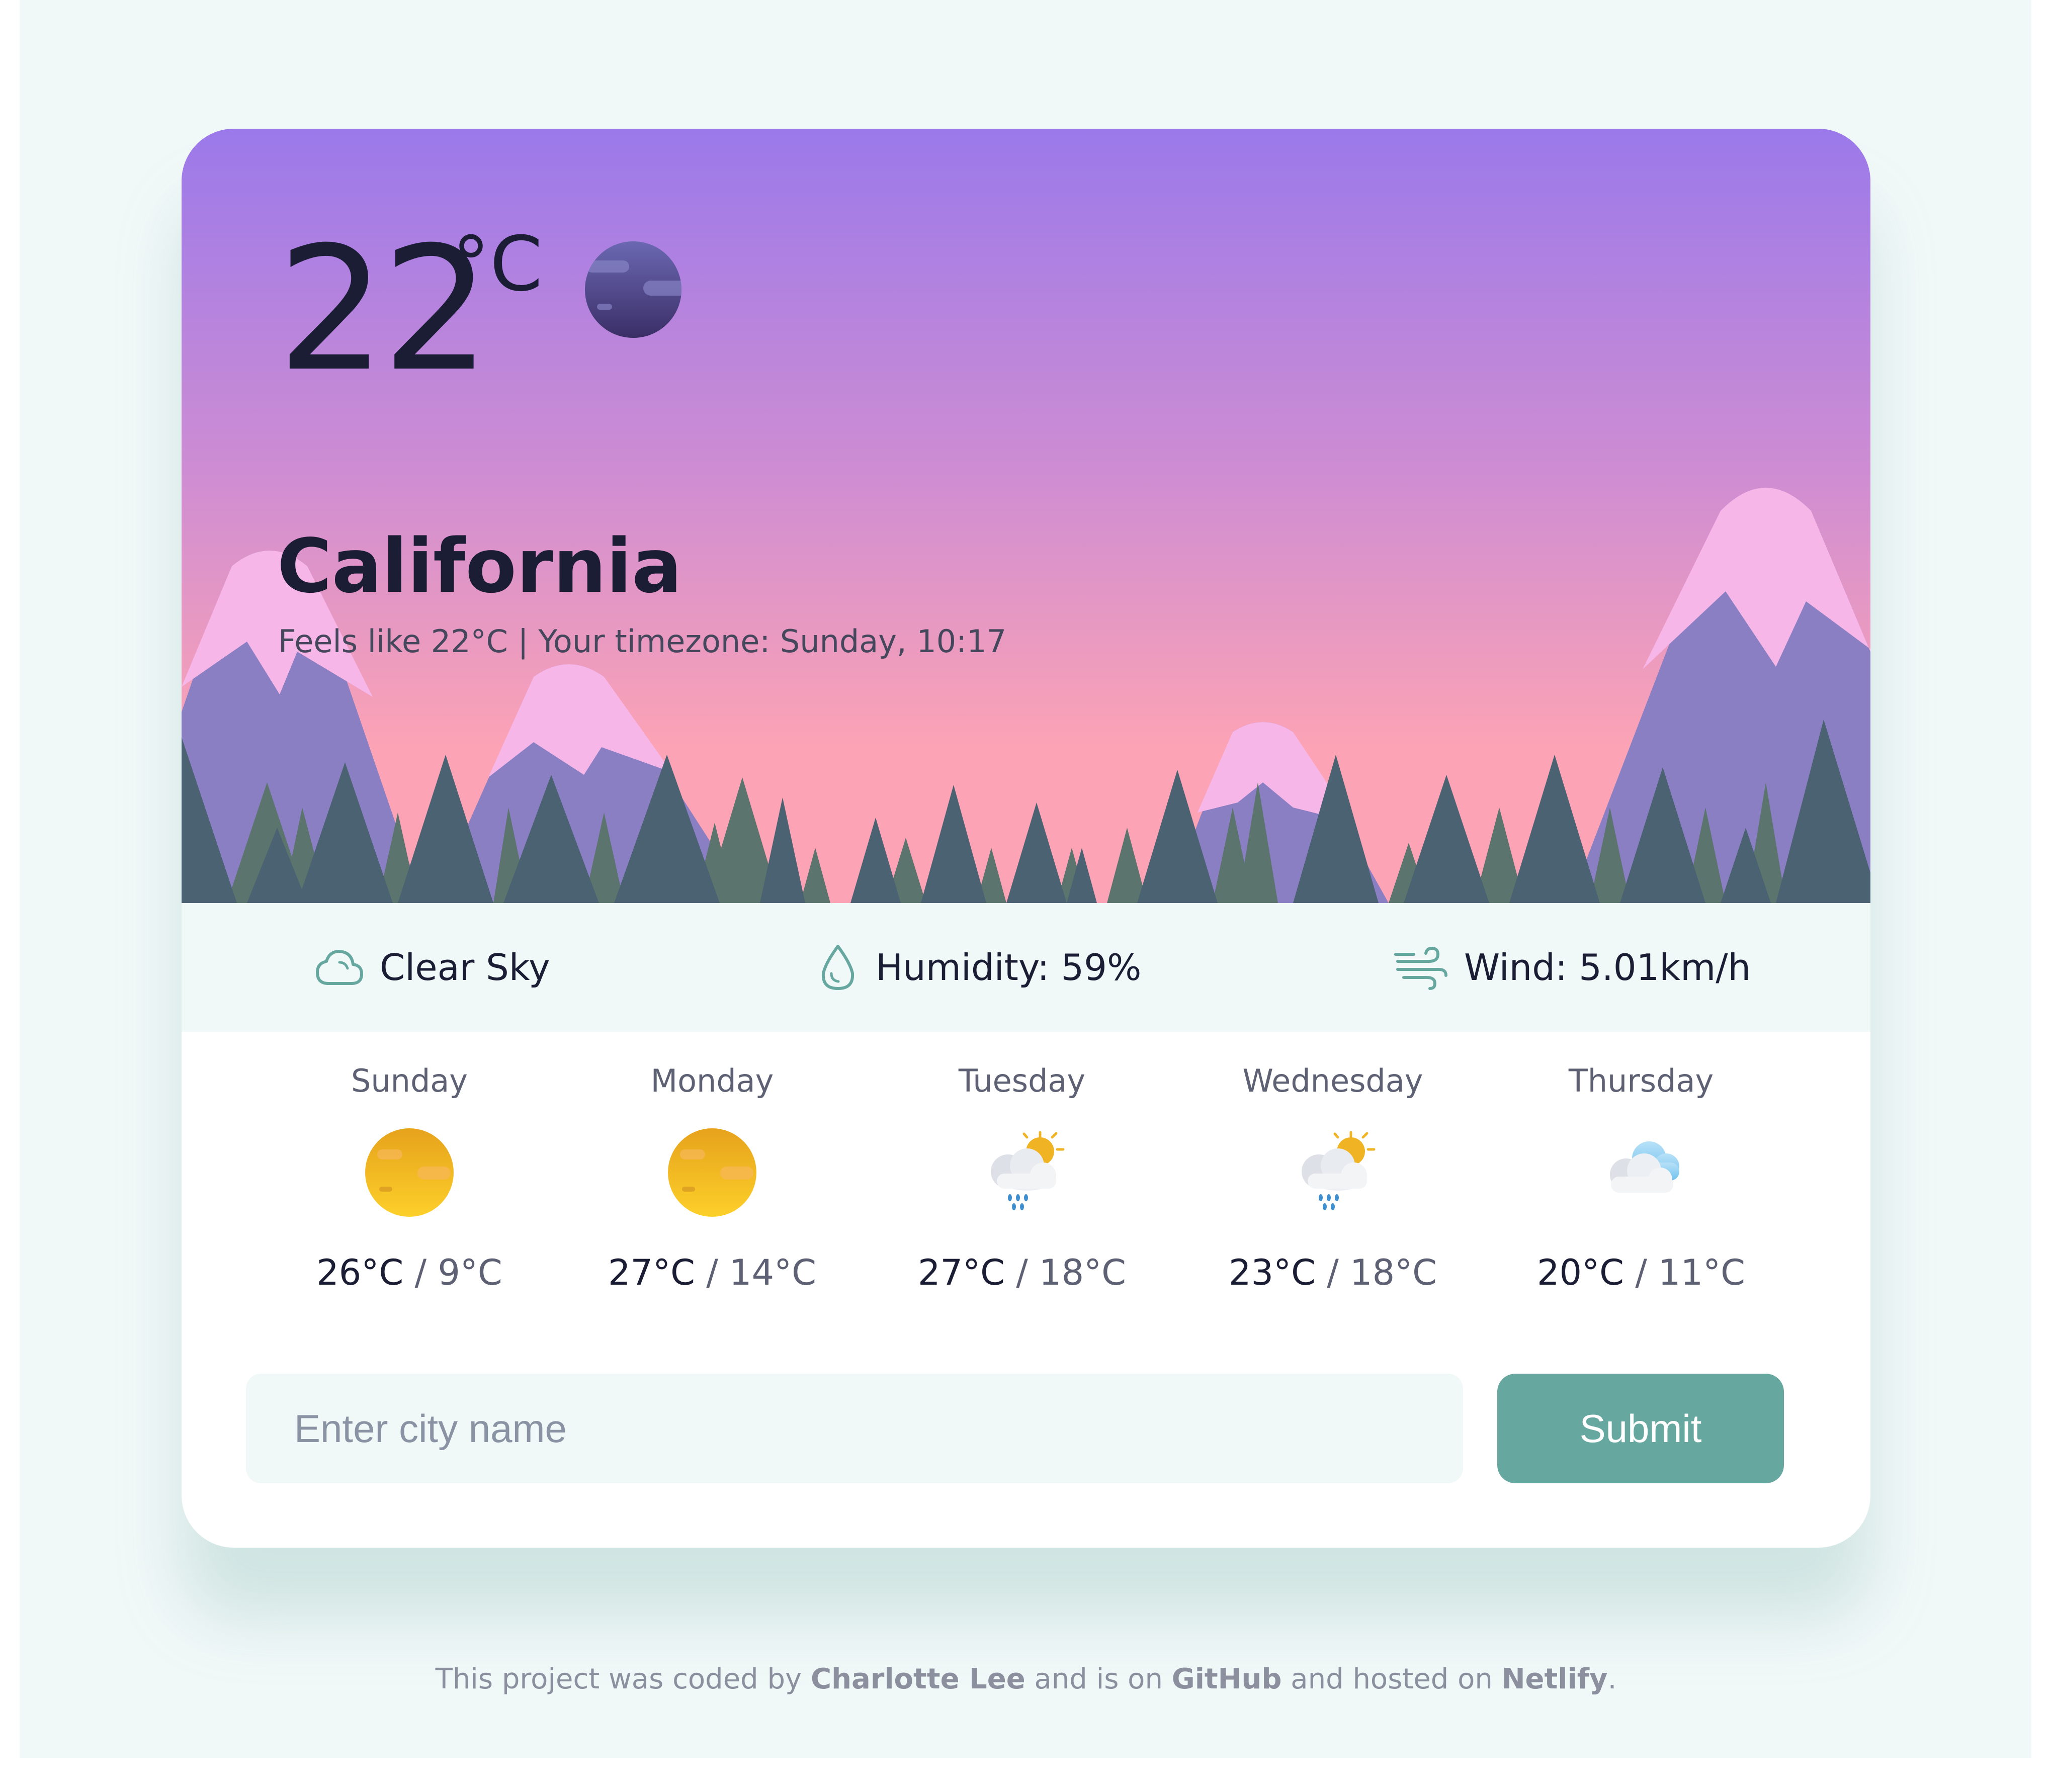  I want to click on cloudy-icon, so click(1644, 1167).